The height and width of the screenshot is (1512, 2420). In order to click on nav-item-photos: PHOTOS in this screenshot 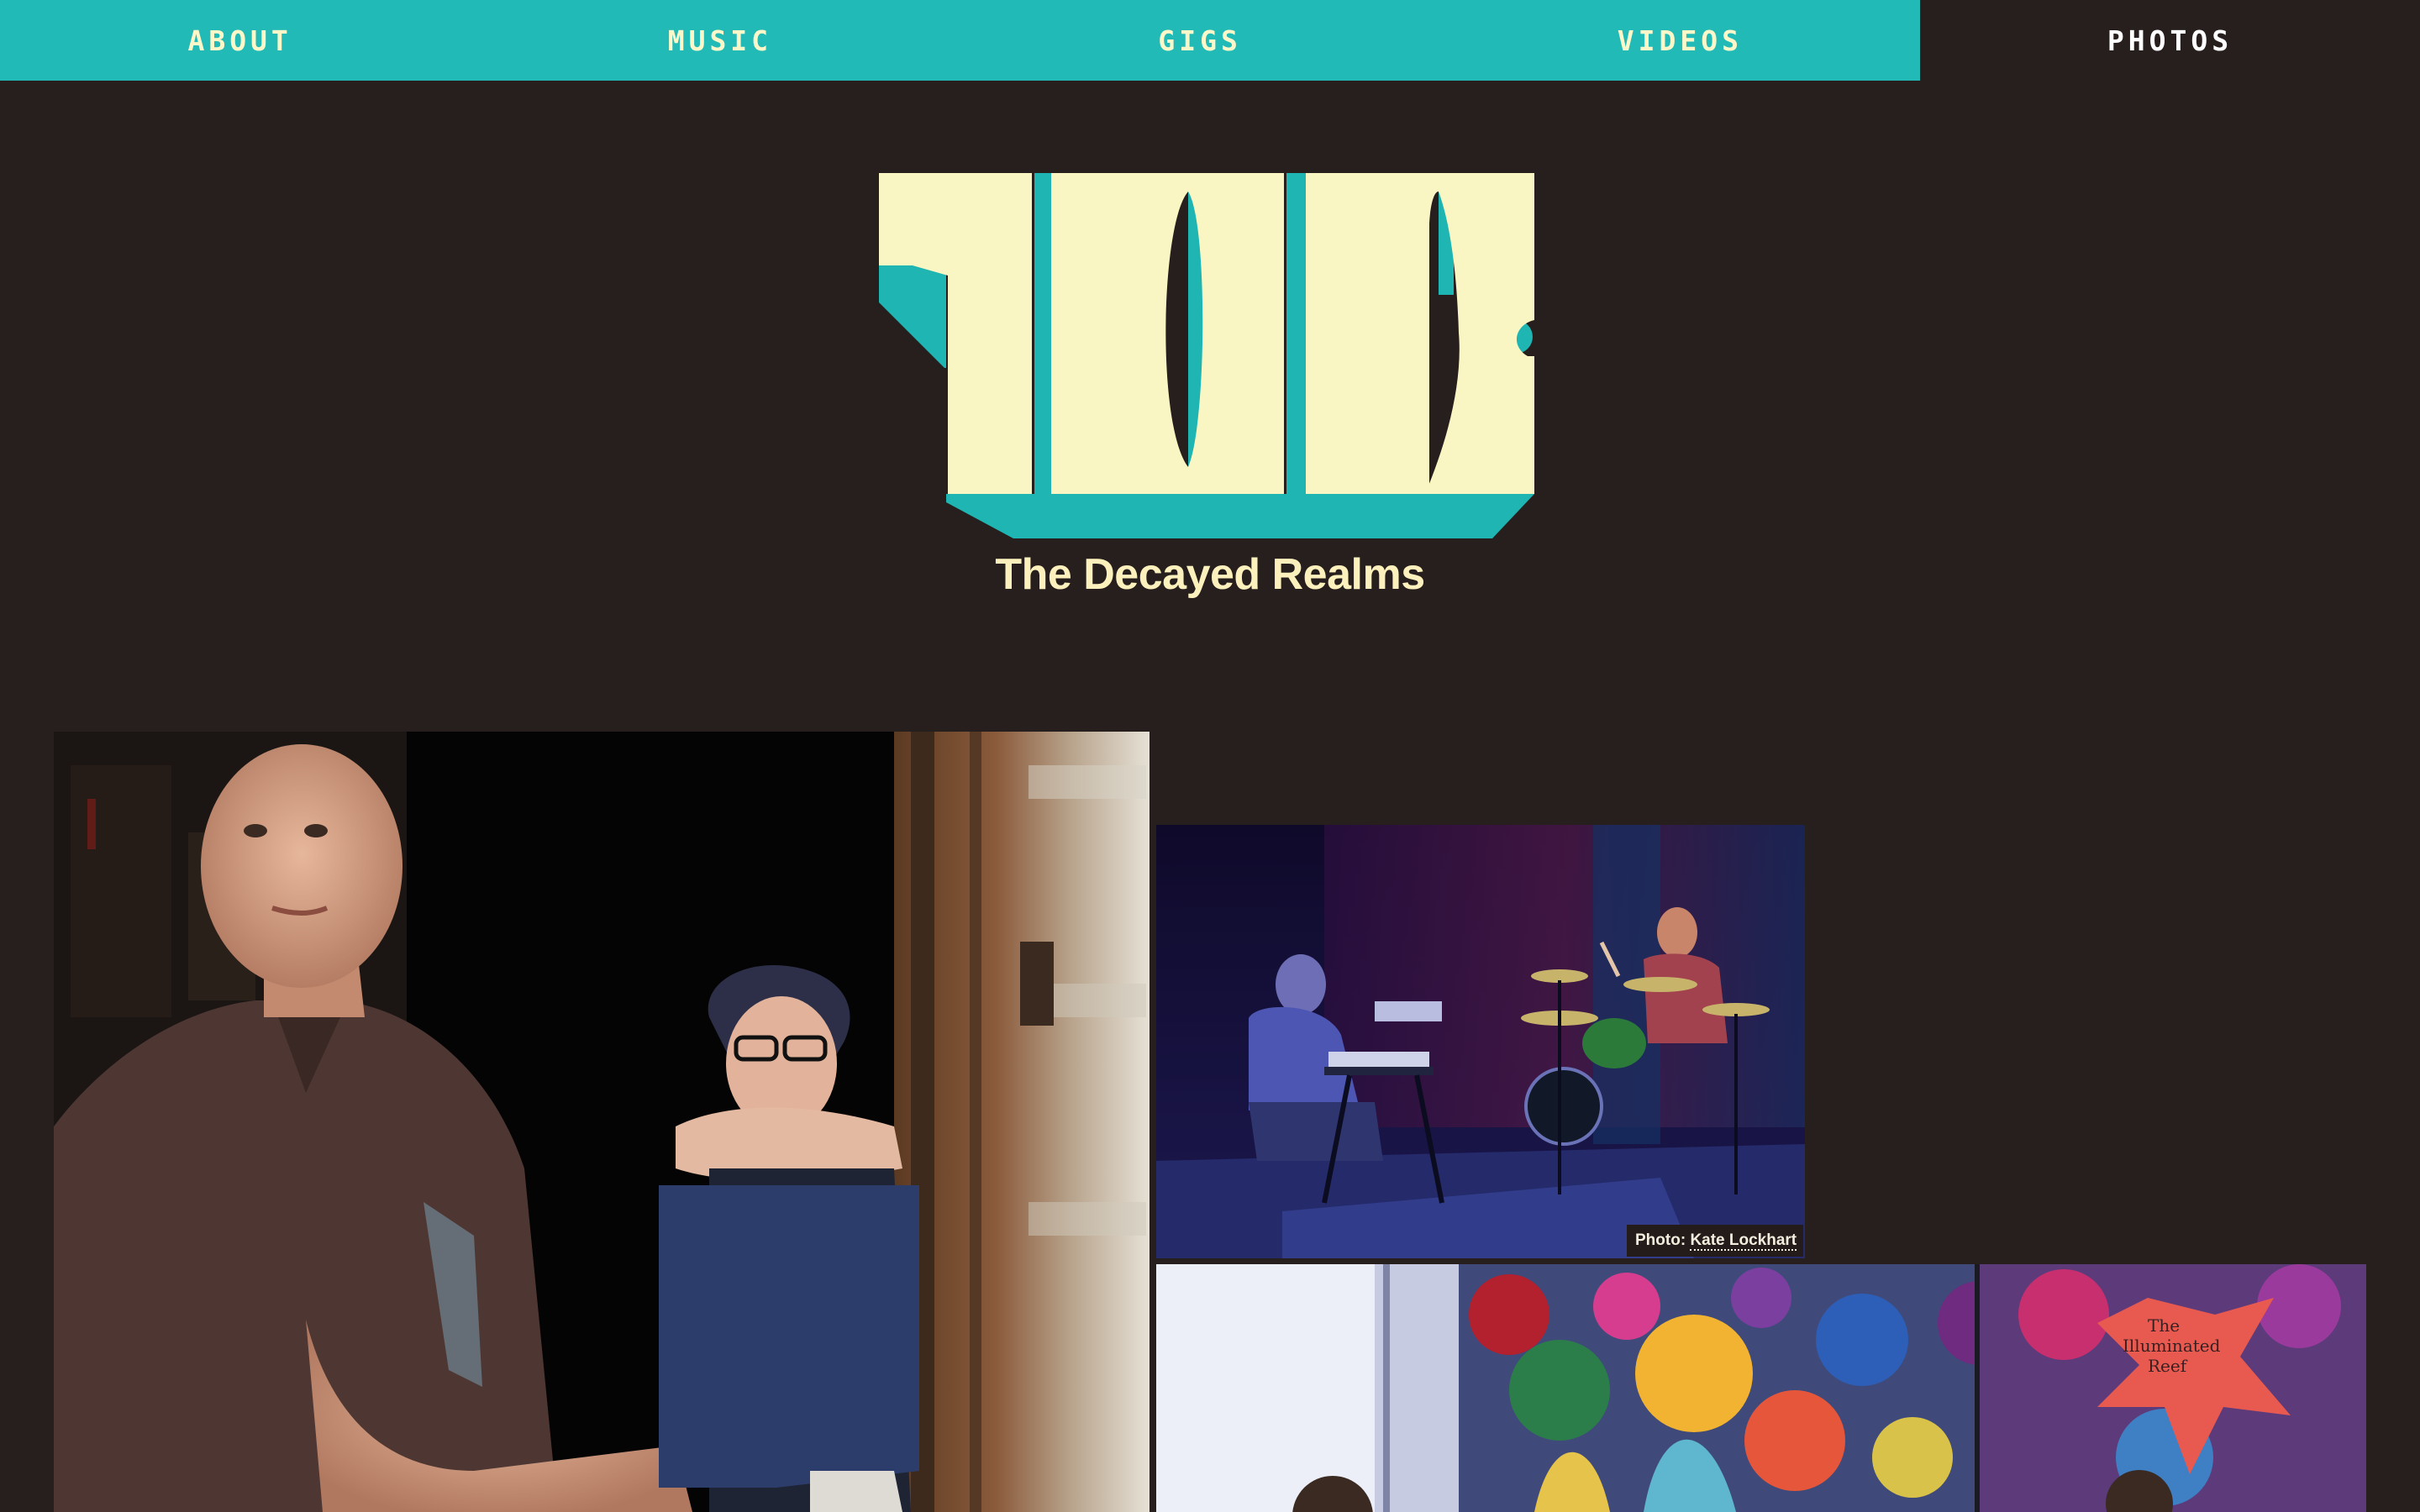, I will do `click(2170, 40)`.